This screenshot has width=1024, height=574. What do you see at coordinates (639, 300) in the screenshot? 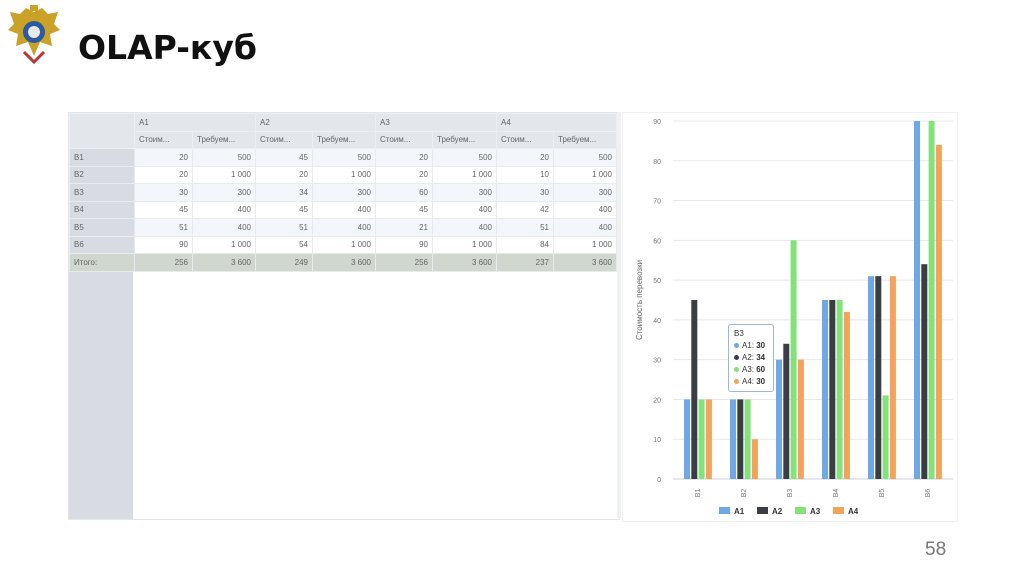
I see `y-axis-label: Стоимость перевозки` at bounding box center [639, 300].